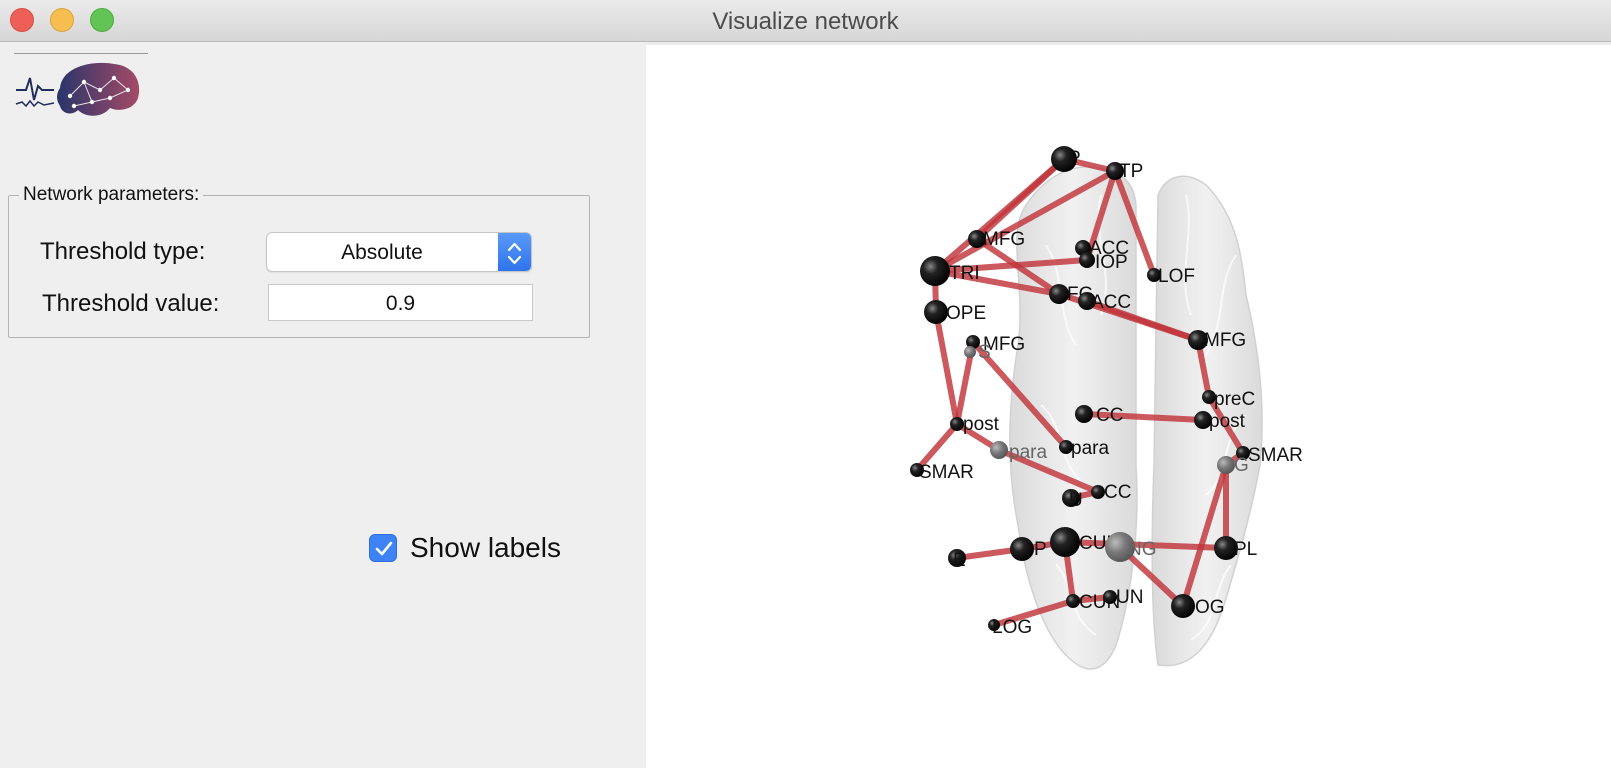  What do you see at coordinates (1131, 171) in the screenshot?
I see `node-label: TP` at bounding box center [1131, 171].